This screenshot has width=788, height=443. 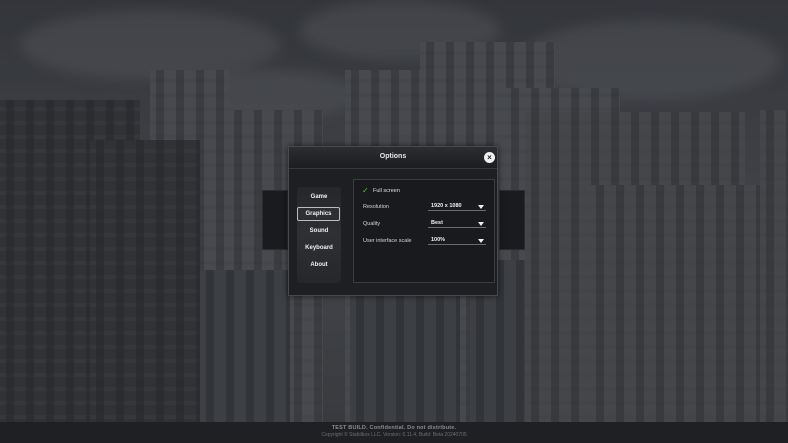 I want to click on dialog-titlebar: Options ×, so click(x=393, y=158).